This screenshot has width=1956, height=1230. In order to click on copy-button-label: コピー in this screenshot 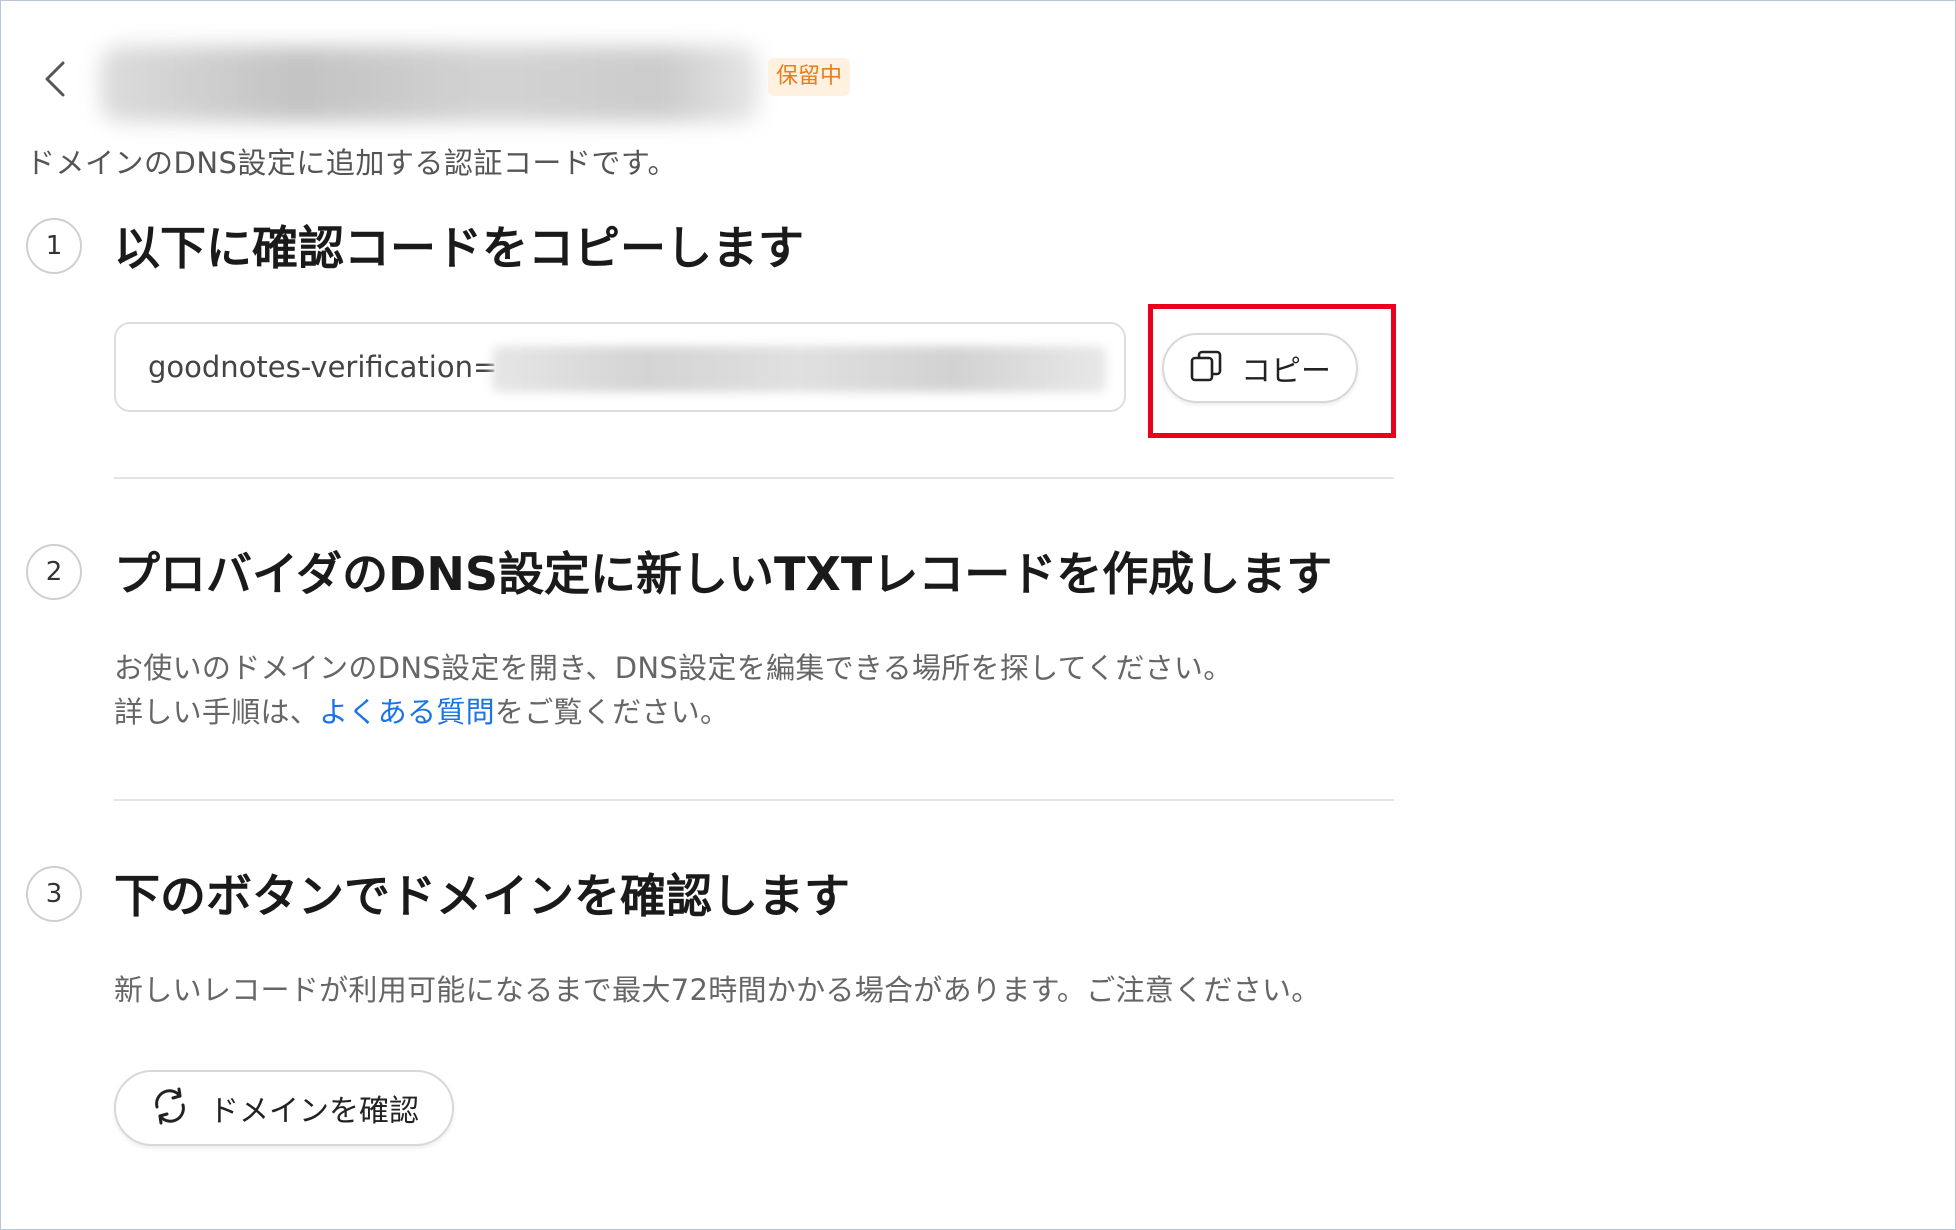, I will do `click(1286, 371)`.